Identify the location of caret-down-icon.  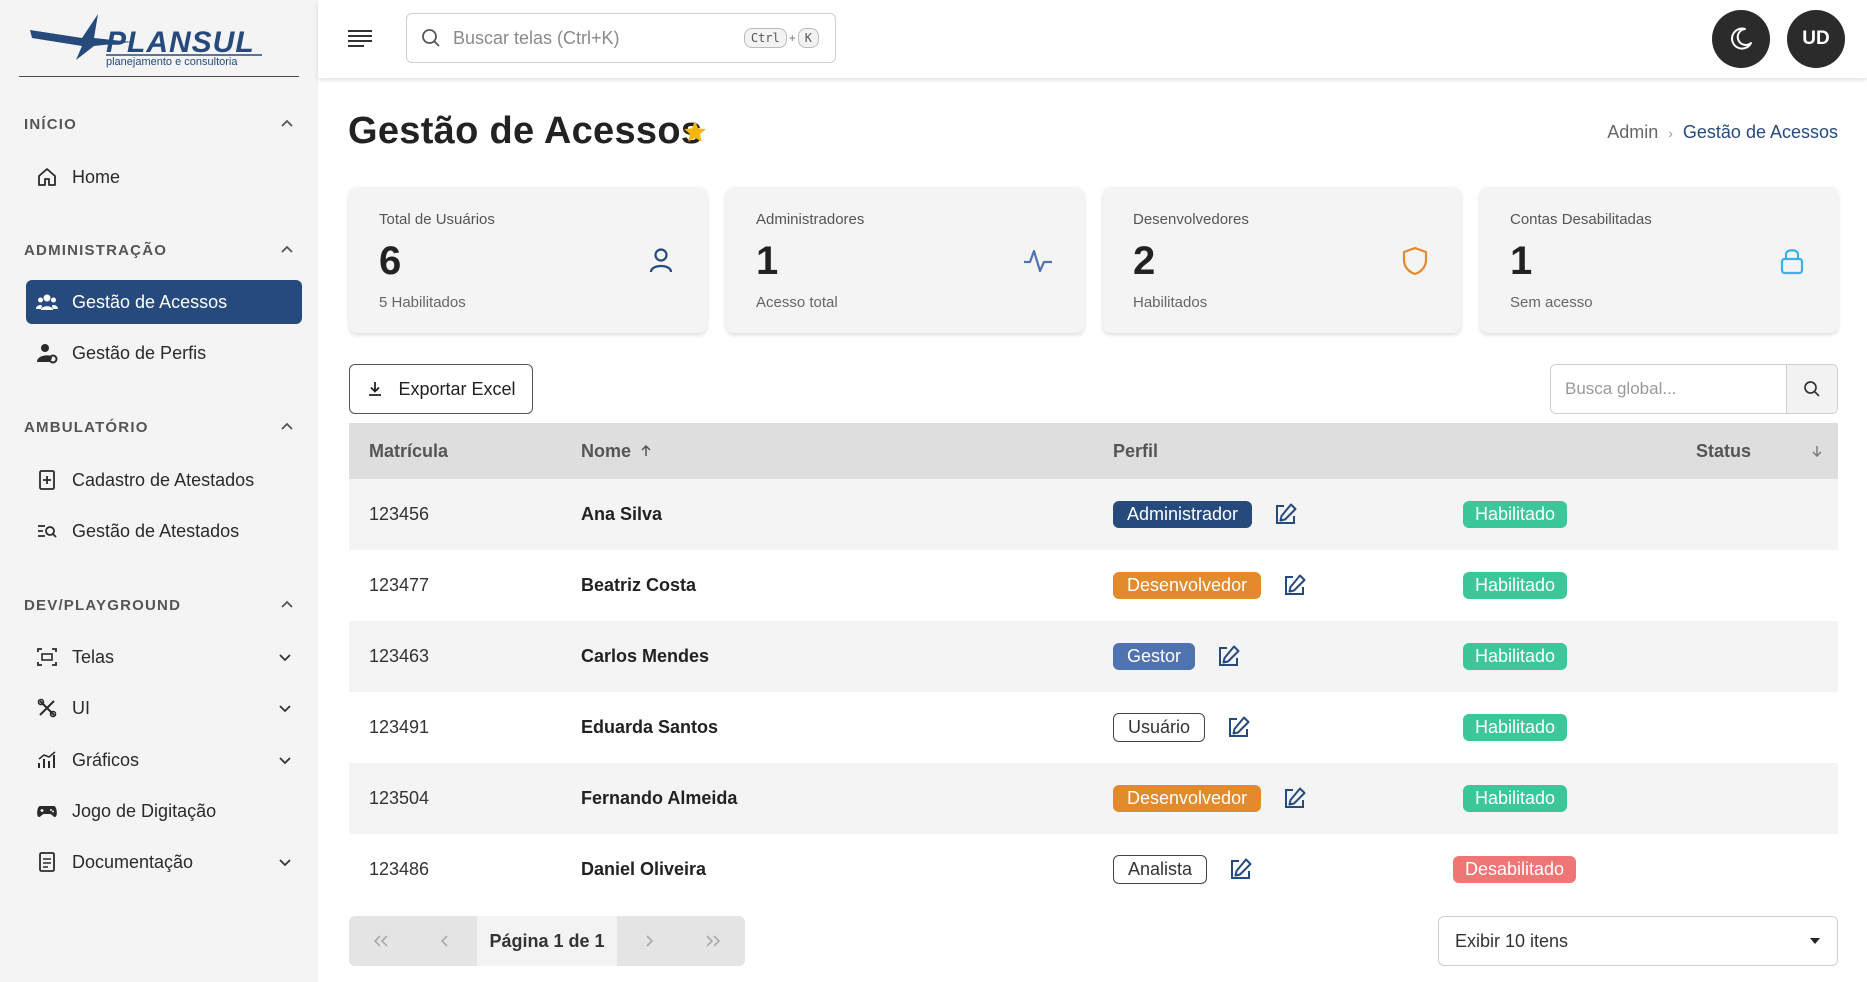
(1815, 941).